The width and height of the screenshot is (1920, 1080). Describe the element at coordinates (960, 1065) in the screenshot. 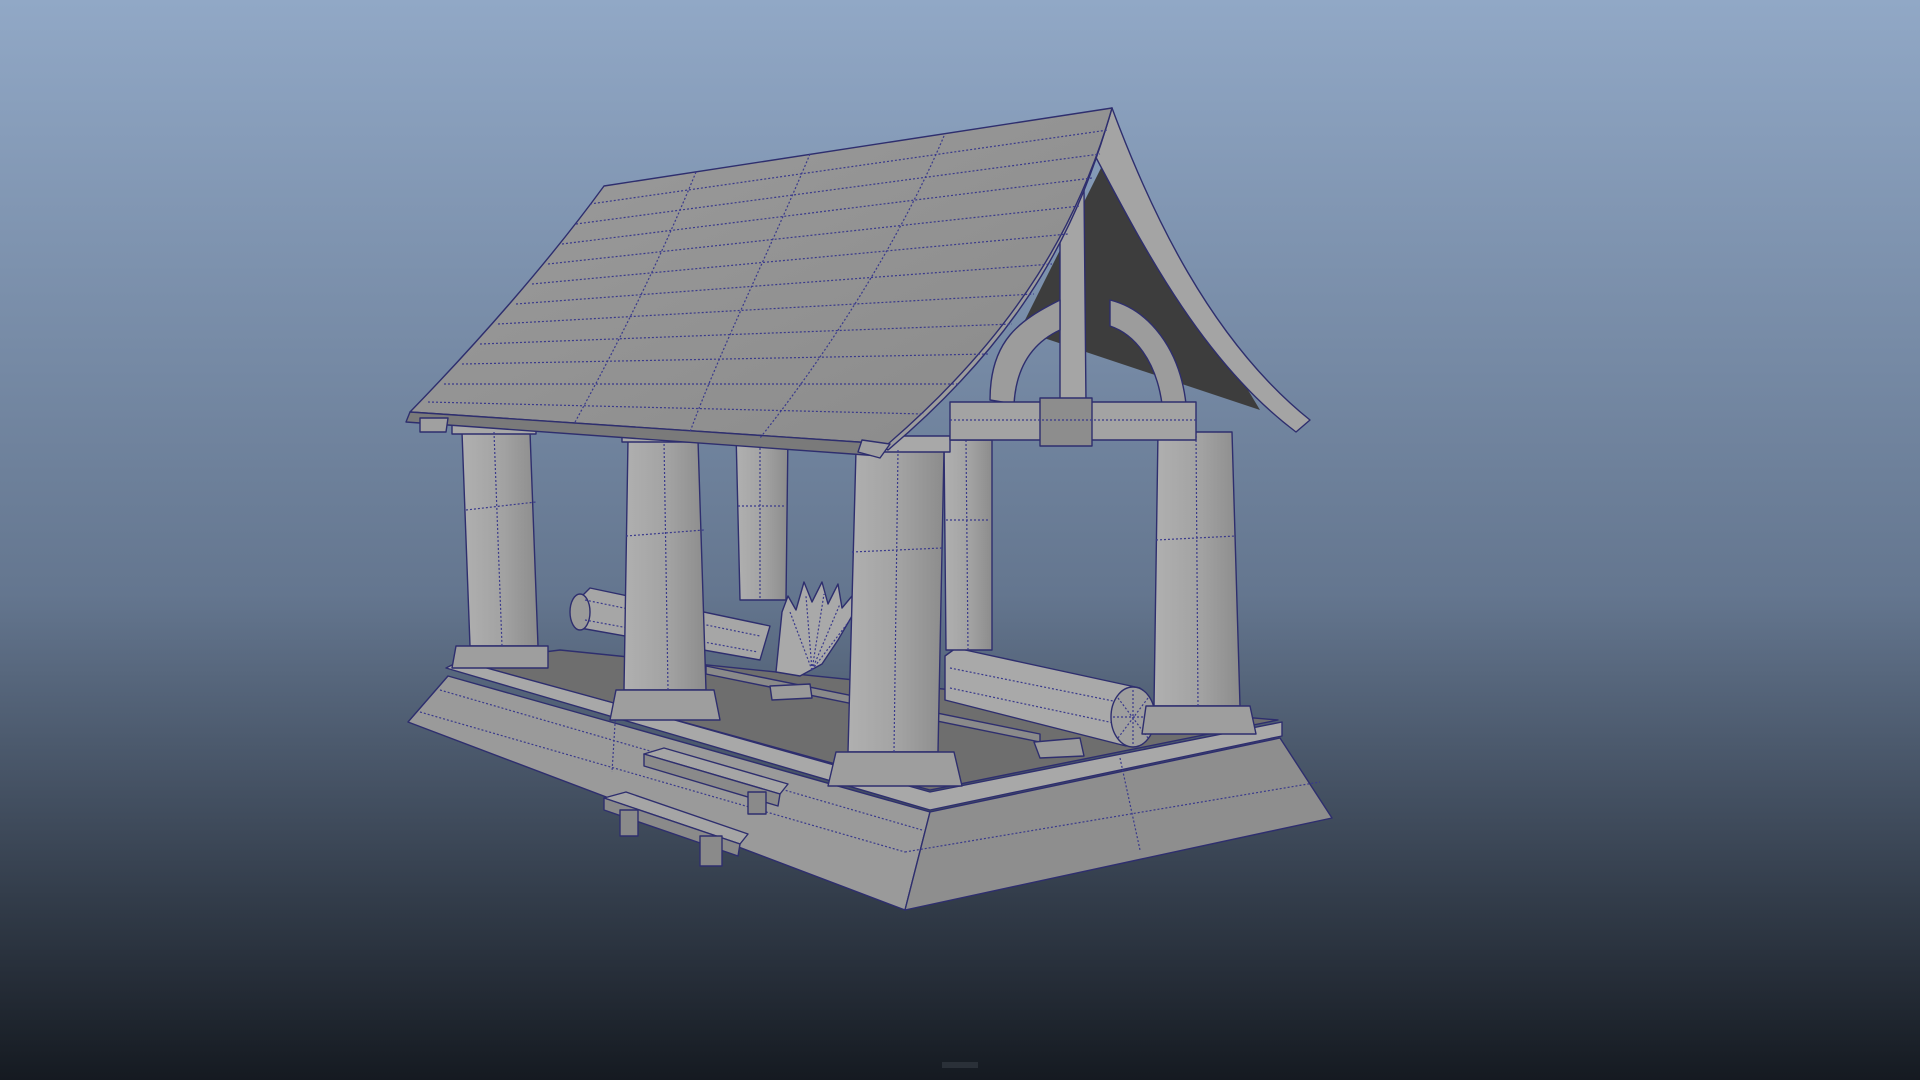

I see `viewport-bottom-marker` at that location.